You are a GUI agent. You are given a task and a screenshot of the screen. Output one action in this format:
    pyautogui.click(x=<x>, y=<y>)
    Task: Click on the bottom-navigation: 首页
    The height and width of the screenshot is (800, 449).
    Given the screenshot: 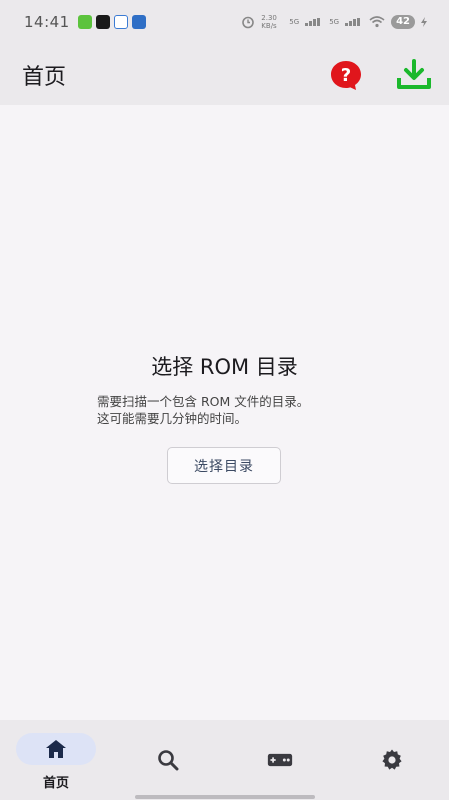 What is the action you would take?
    pyautogui.click(x=224, y=760)
    